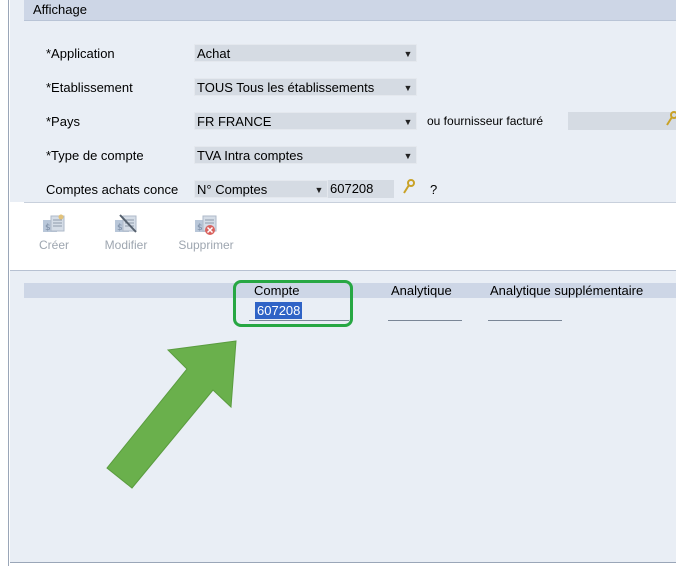 The width and height of the screenshot is (676, 566). What do you see at coordinates (343, 562) in the screenshot?
I see `grid-bottom-border` at bounding box center [343, 562].